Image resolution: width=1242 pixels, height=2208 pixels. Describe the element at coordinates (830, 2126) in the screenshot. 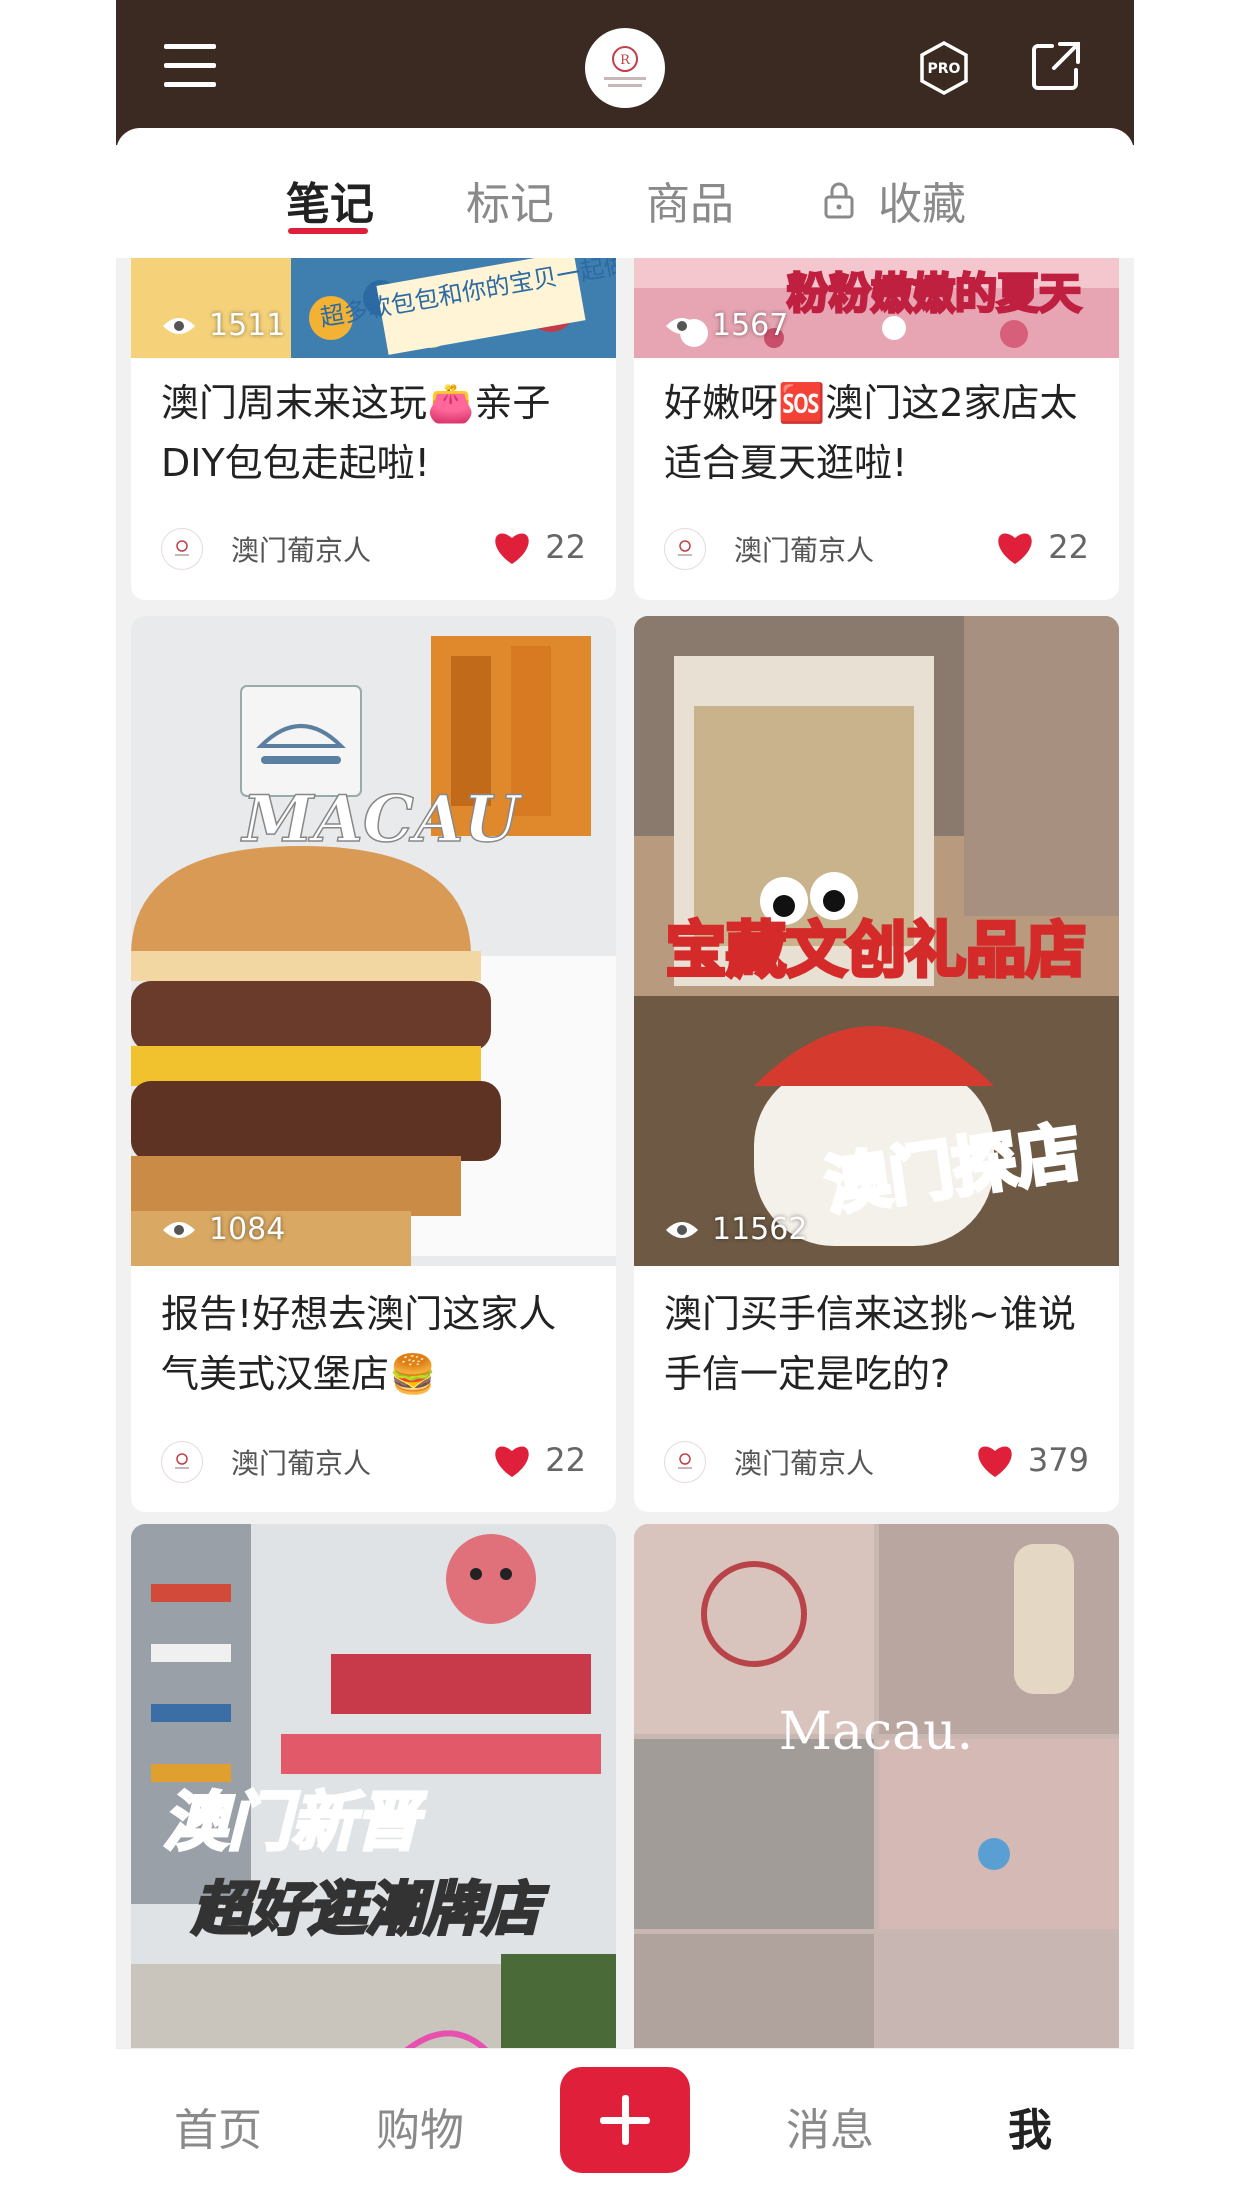

I see `nav-messages: 消息` at that location.